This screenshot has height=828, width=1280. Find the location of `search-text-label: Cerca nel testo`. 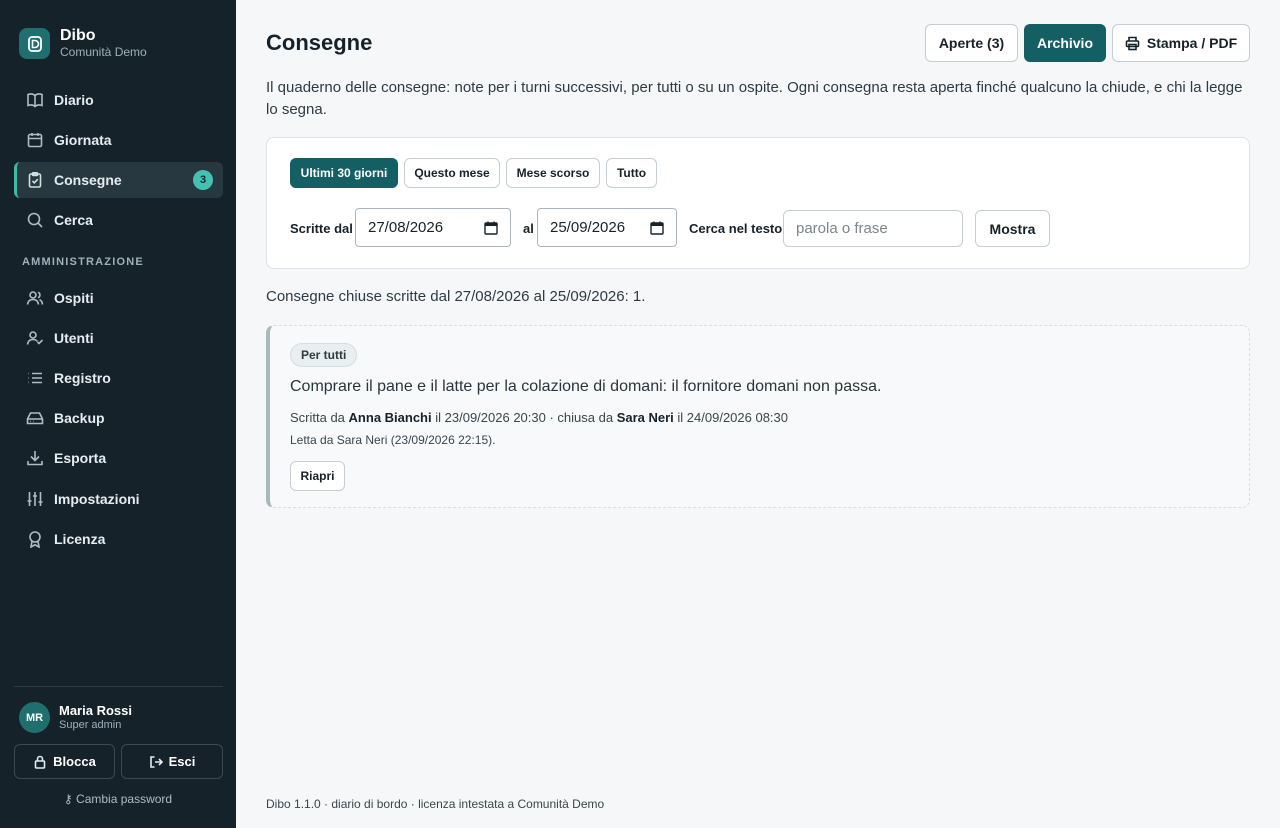

search-text-label: Cerca nel testo is located at coordinates (736, 228).